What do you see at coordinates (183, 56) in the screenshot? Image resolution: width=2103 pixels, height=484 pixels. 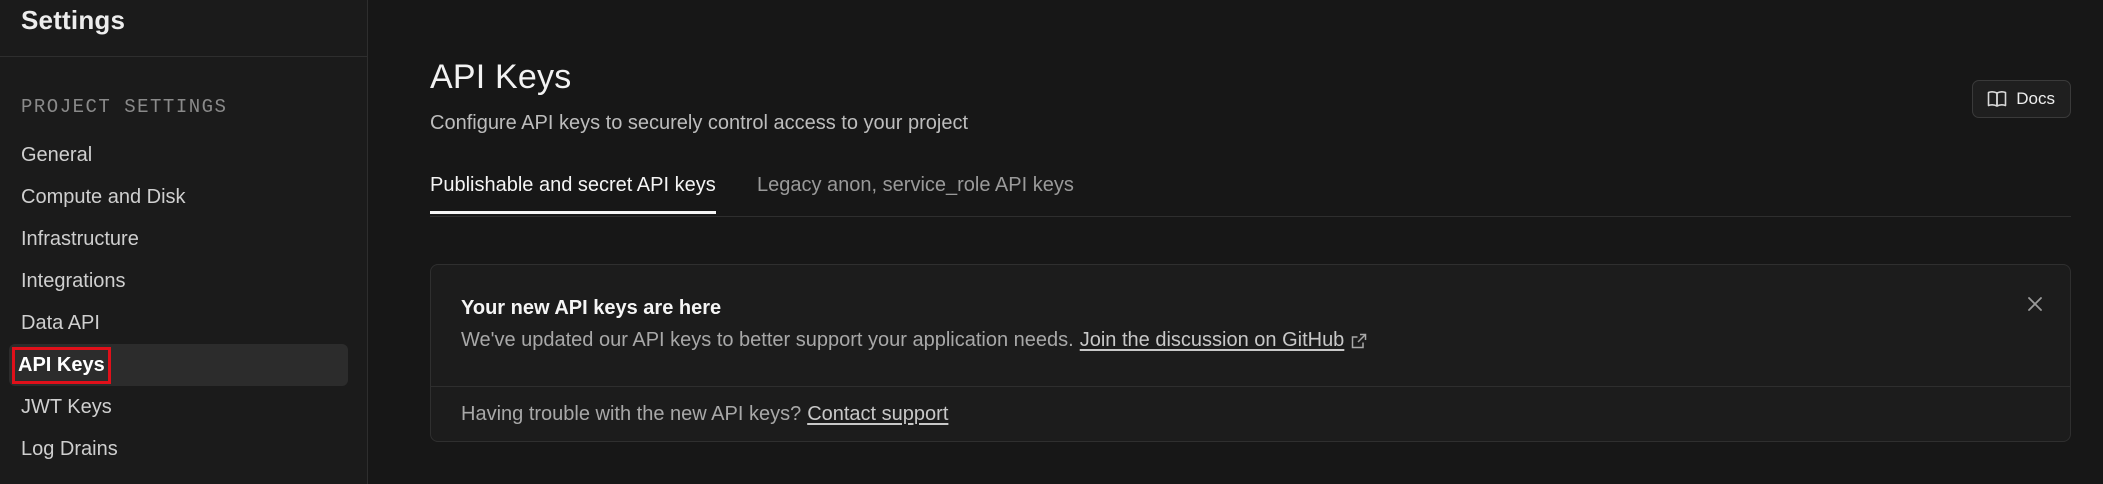 I see `sidebar-divider` at bounding box center [183, 56].